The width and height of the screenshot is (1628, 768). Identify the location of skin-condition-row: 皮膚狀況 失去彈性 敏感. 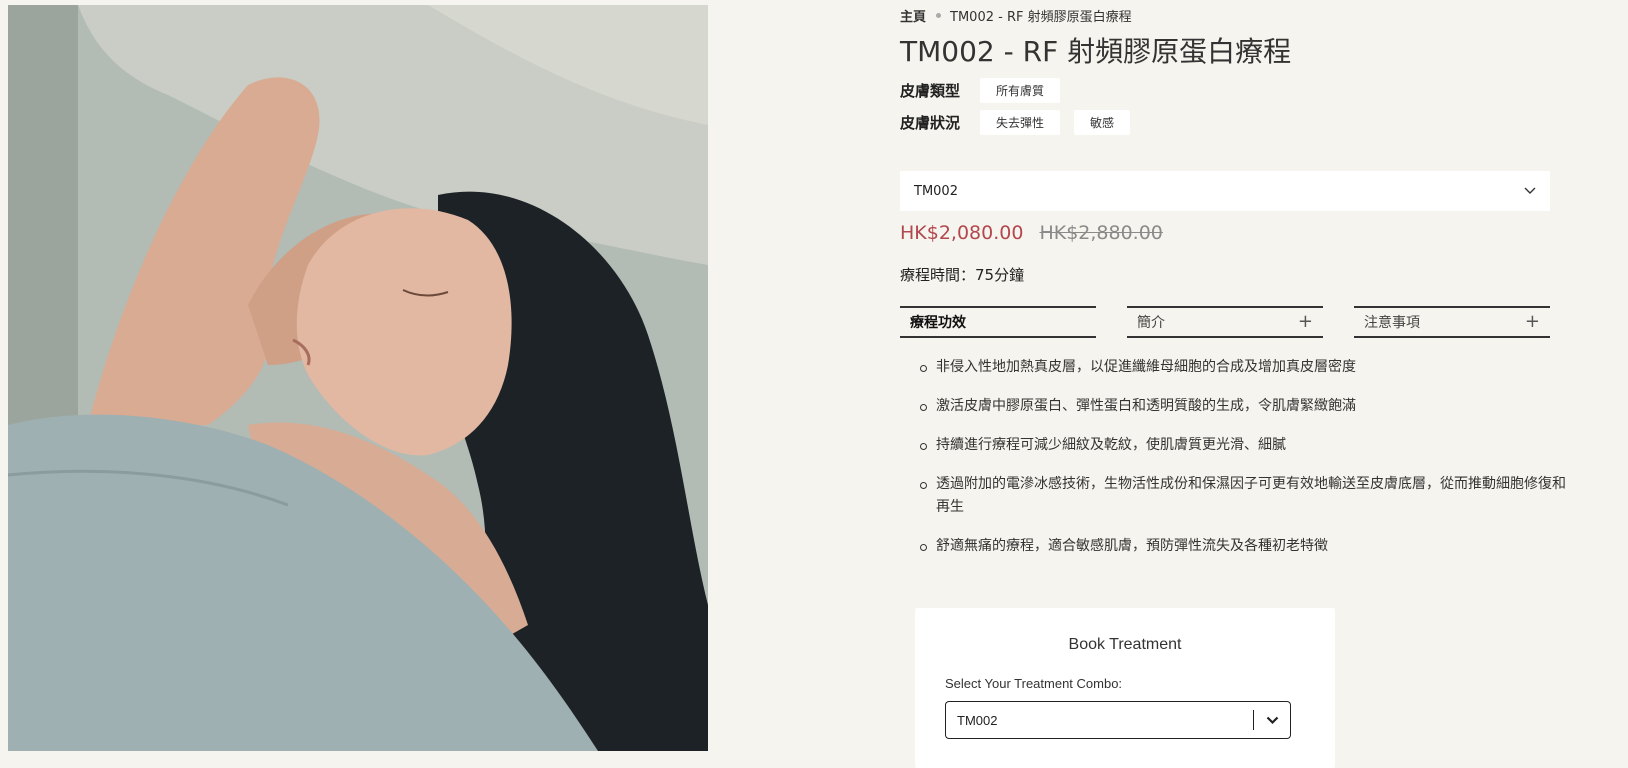
(1022, 122).